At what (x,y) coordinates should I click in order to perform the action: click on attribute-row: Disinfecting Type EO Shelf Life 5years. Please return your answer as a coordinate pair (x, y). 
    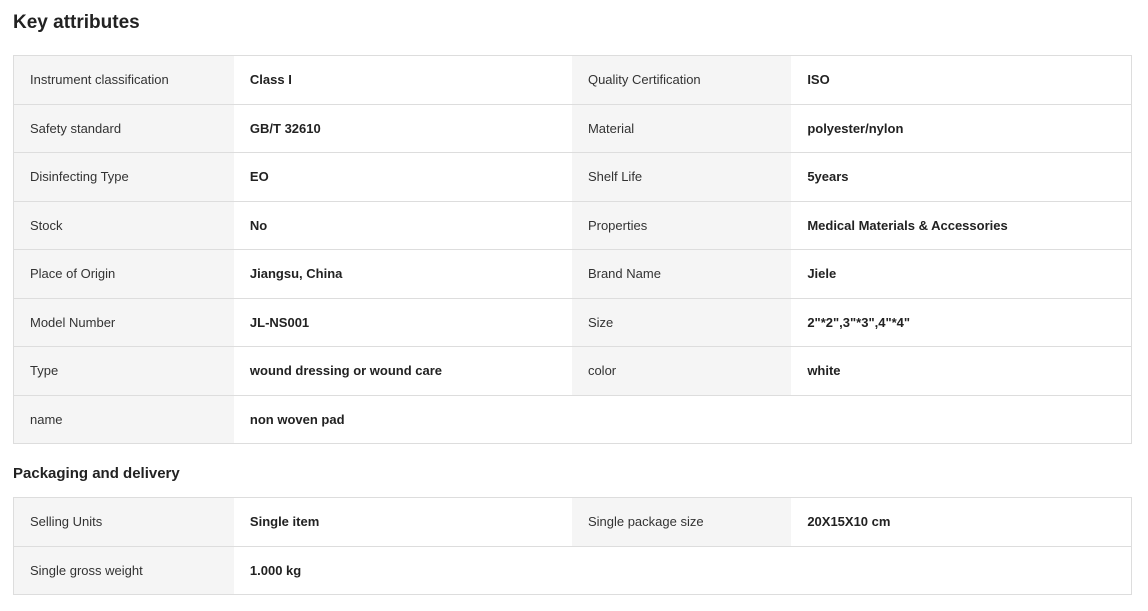
    Looking at the image, I should click on (572, 176).